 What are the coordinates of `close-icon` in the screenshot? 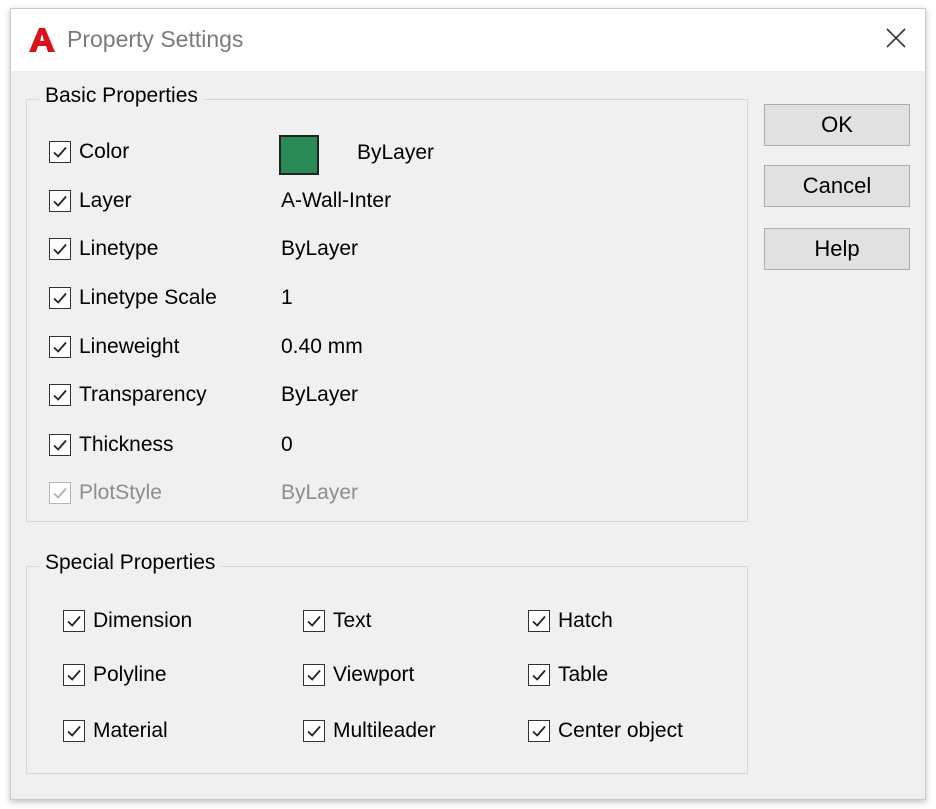 It's located at (896, 38).